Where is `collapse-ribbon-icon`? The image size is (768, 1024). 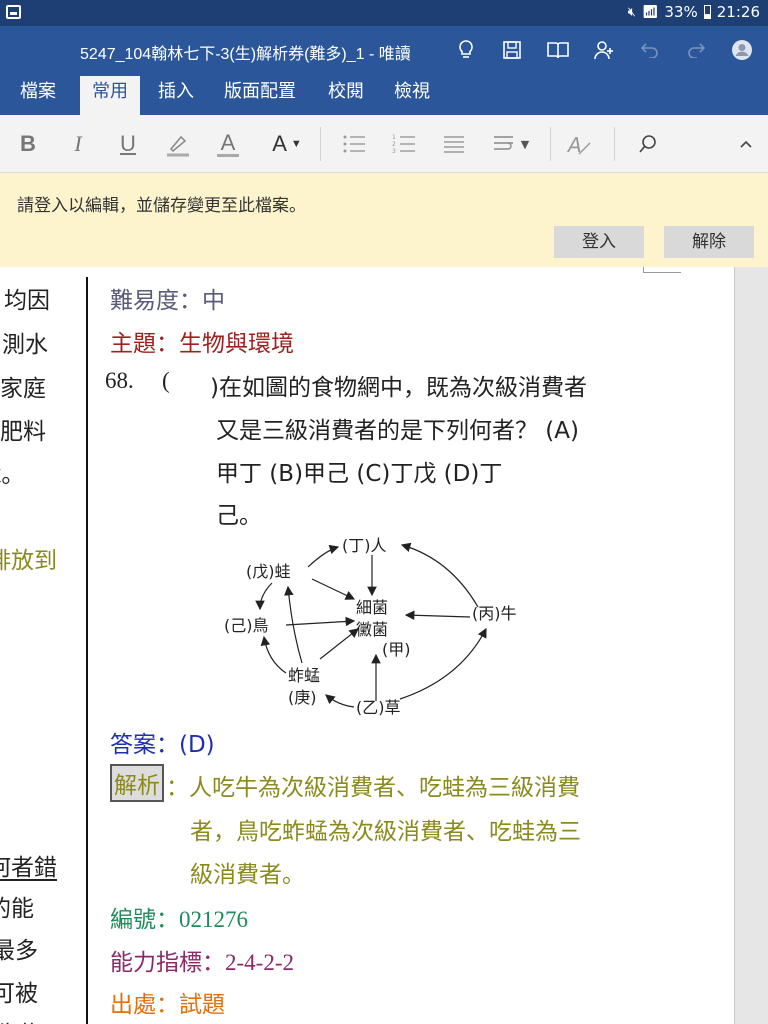
collapse-ribbon-icon is located at coordinates (746, 144).